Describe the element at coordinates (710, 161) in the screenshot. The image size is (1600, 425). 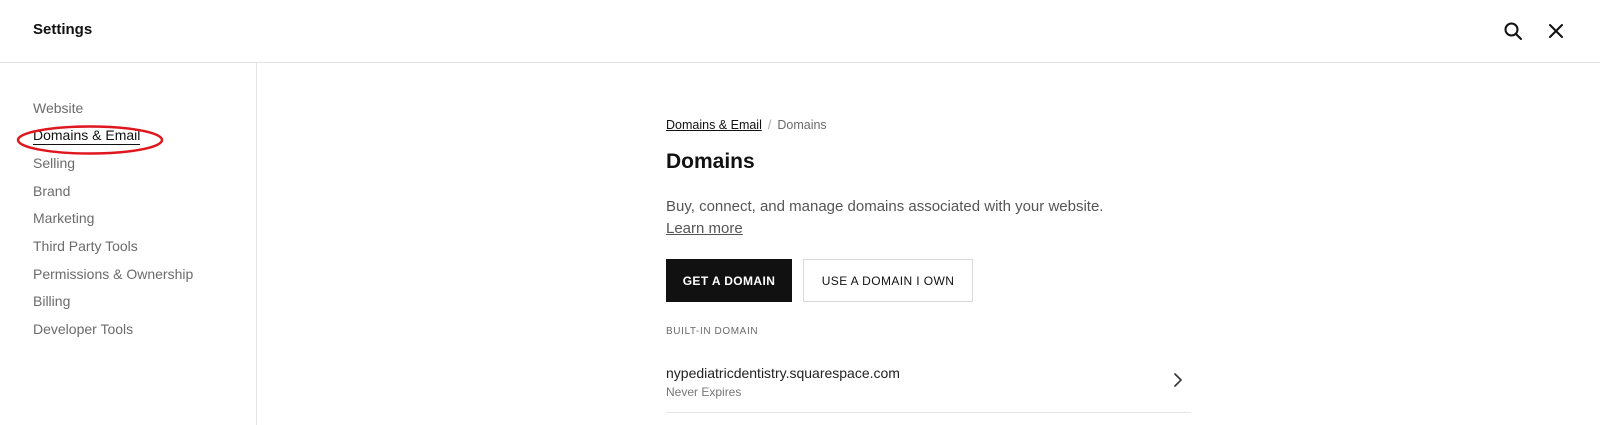
I see `page-title: Domains` at that location.